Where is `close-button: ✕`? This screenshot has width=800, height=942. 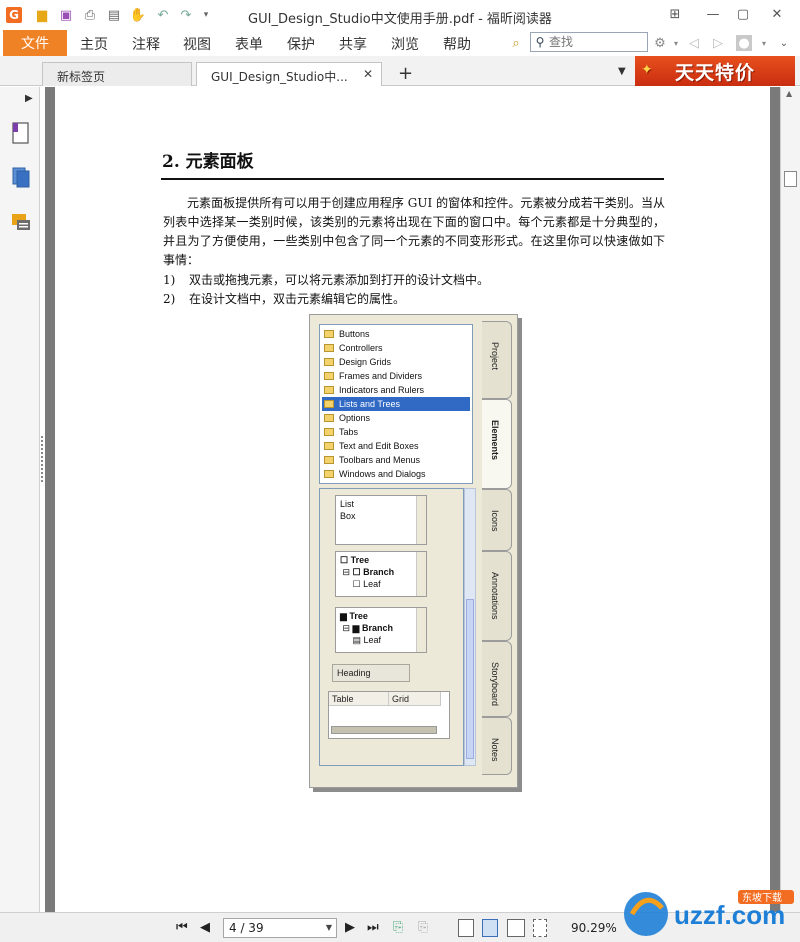 close-button: ✕ is located at coordinates (777, 14).